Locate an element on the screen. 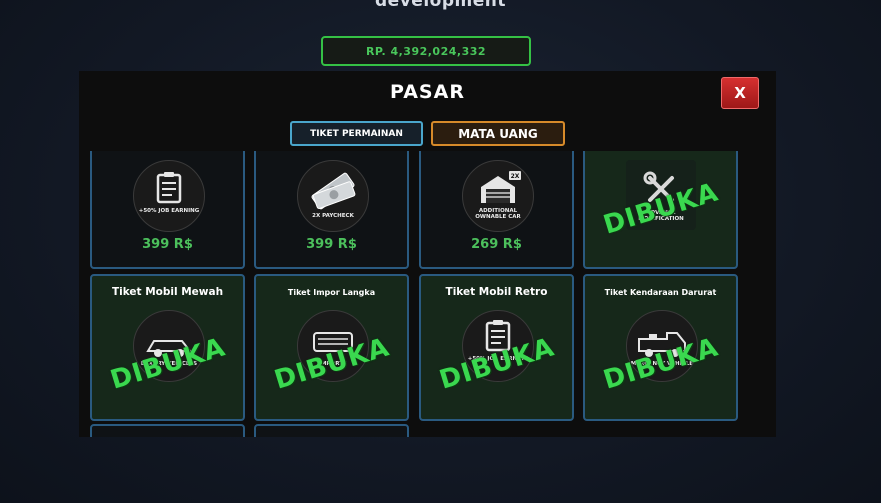 This screenshot has height=503, width=881. modal-title: PASAR is located at coordinates (427, 92).